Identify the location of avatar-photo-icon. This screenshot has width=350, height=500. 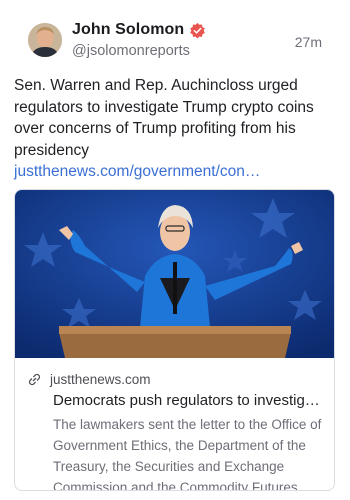
(45, 40).